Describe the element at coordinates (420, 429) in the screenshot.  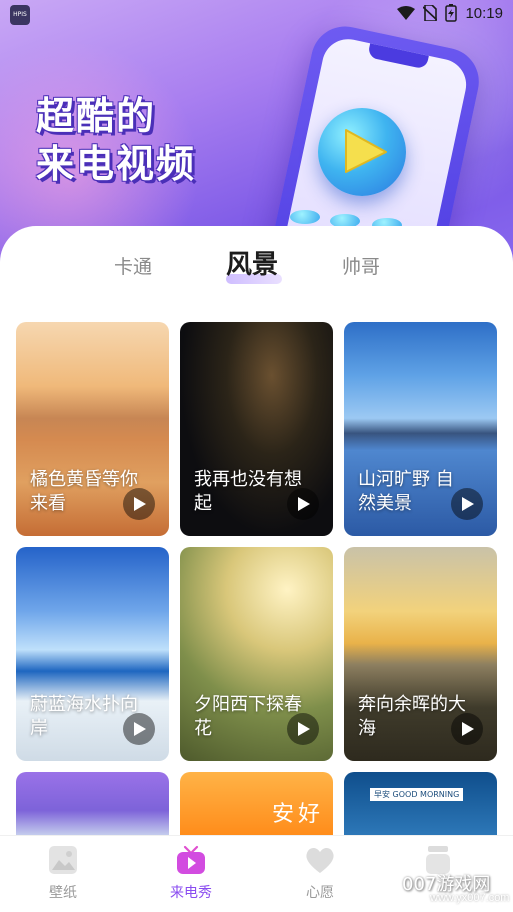
I see `video-card: 山河旷野 自然美景` at that location.